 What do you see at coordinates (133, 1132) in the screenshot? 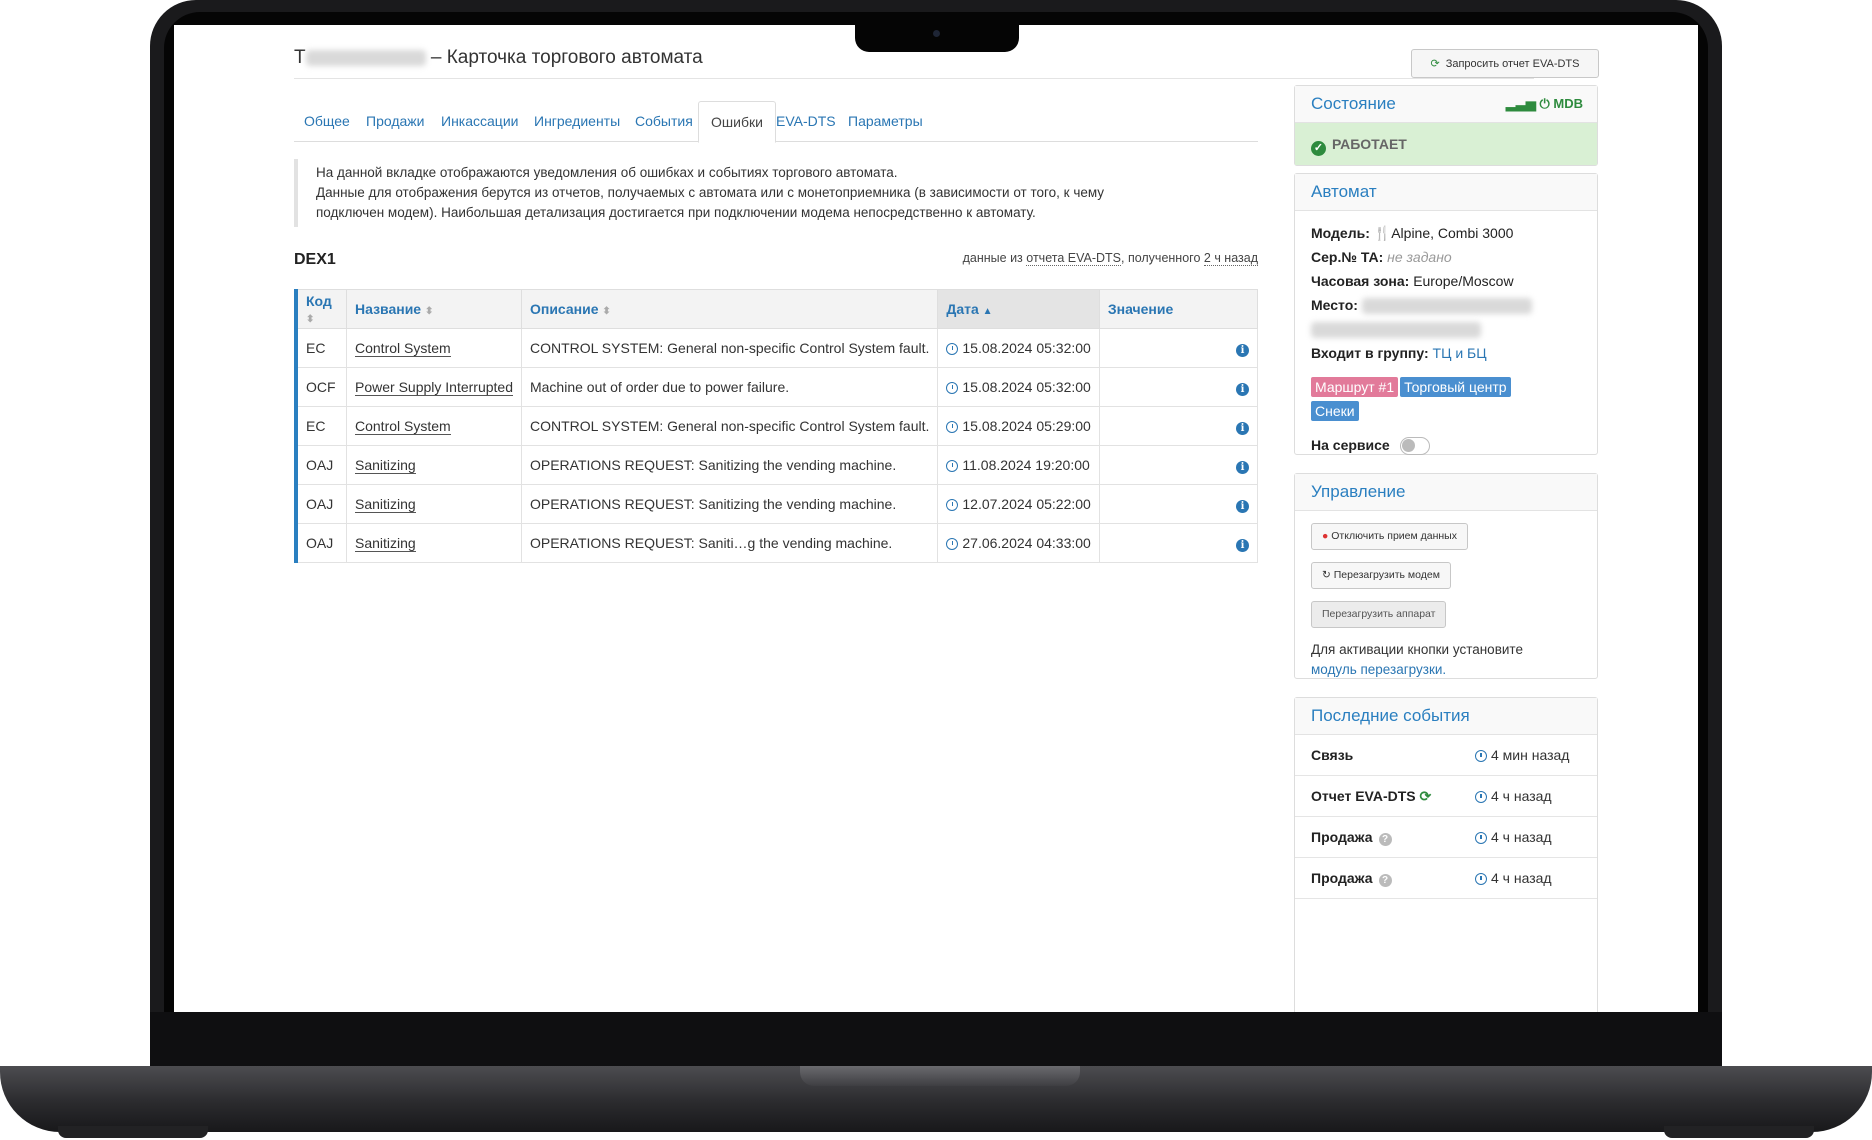
I see `laptop-foot-left` at bounding box center [133, 1132].